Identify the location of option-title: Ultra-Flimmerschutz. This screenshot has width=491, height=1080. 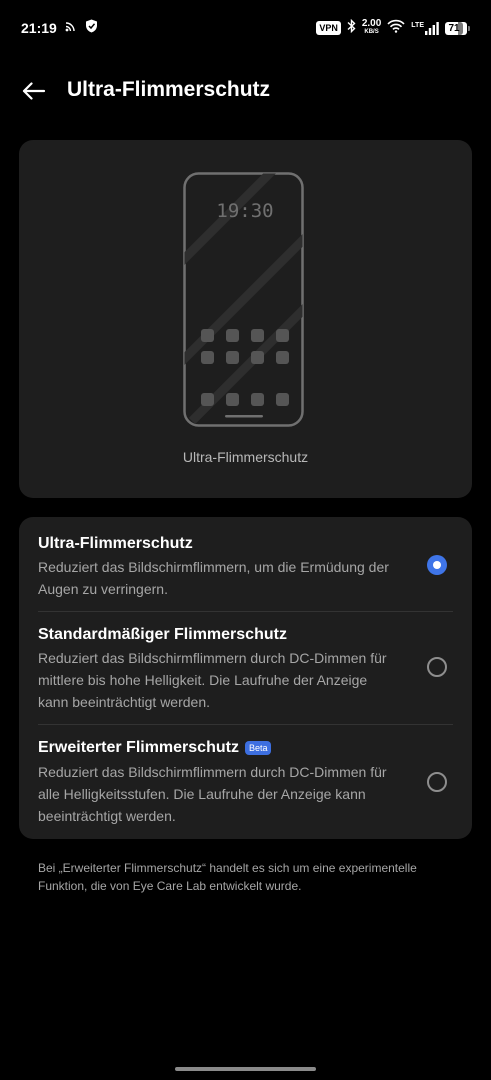
(115, 544).